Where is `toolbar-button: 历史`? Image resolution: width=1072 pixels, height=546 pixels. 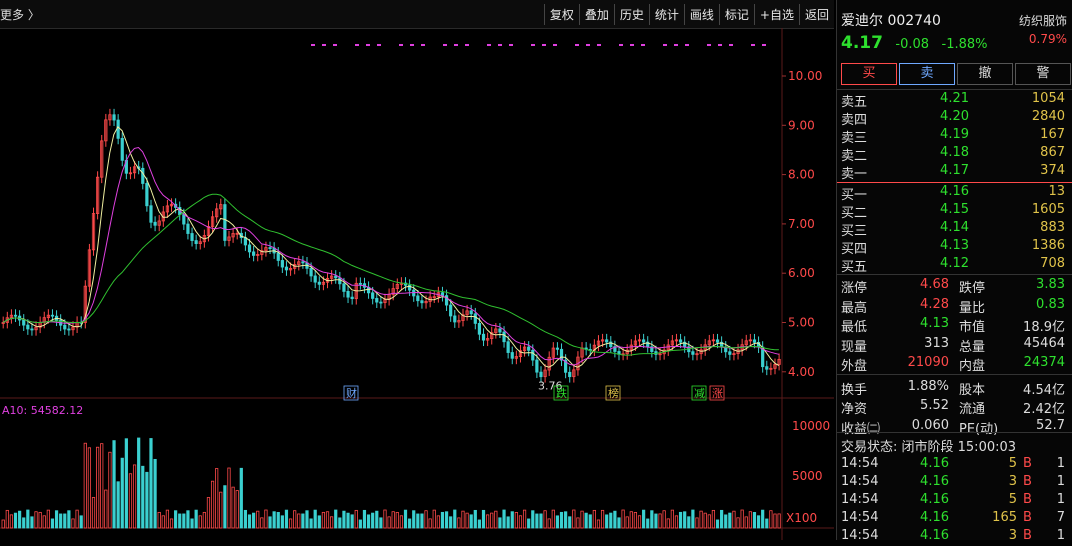 toolbar-button: 历史 is located at coordinates (631, 14).